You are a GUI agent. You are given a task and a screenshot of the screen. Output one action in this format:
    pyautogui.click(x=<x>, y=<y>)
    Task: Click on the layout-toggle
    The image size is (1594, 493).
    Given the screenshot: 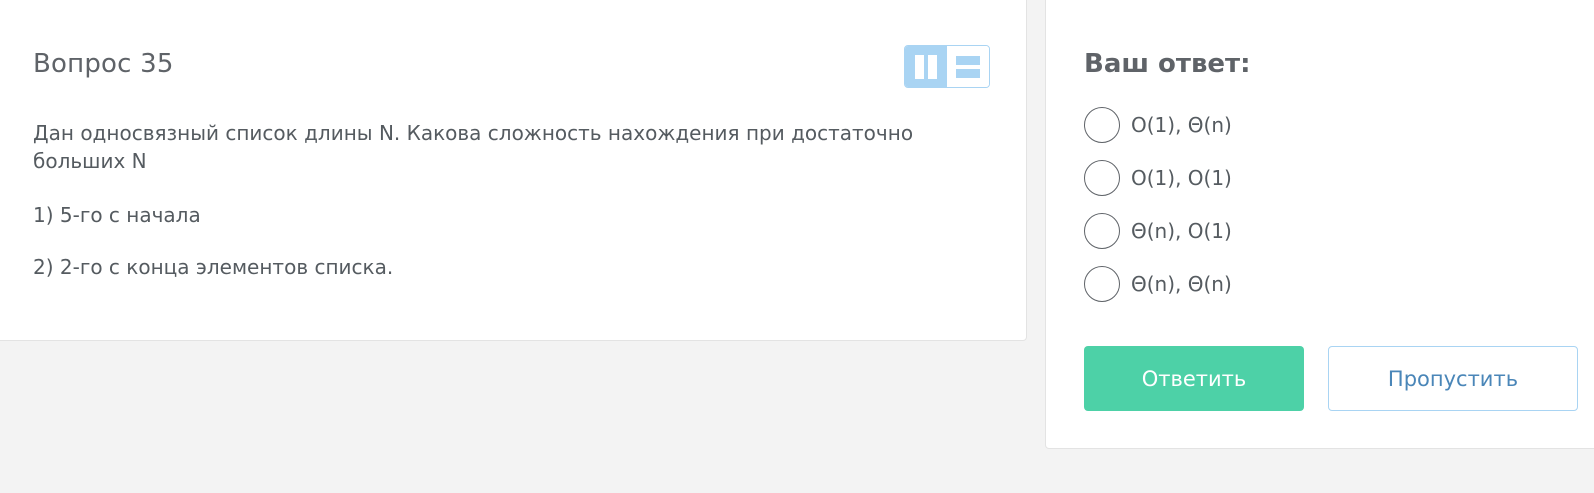 What is the action you would take?
    pyautogui.click(x=947, y=66)
    